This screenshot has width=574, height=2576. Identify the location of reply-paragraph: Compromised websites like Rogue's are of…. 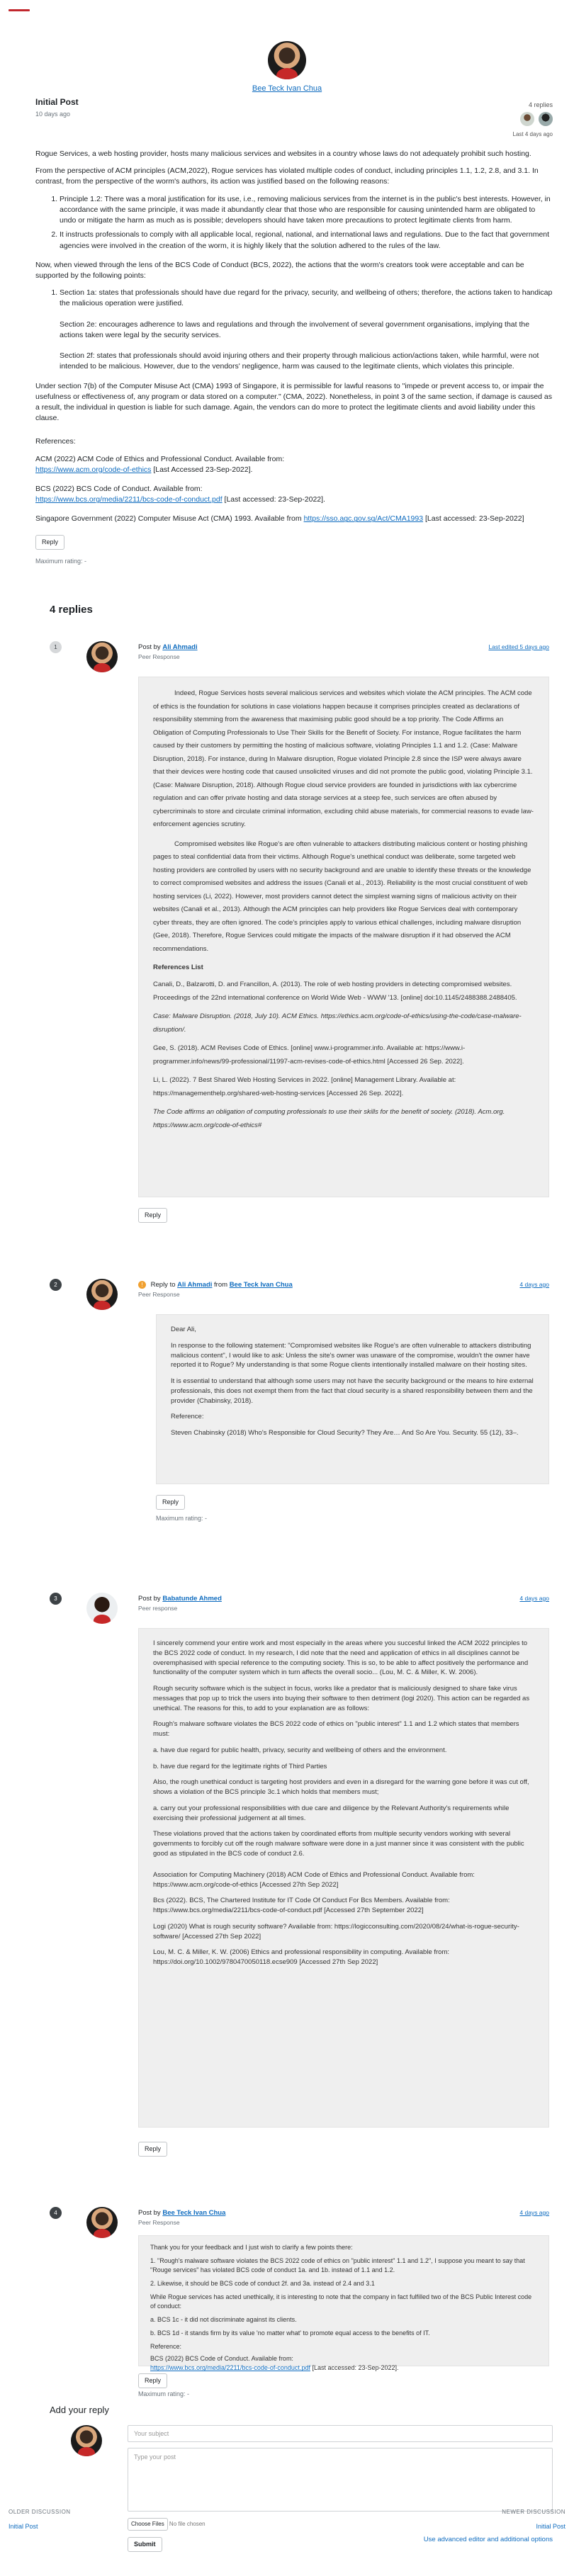
(342, 896).